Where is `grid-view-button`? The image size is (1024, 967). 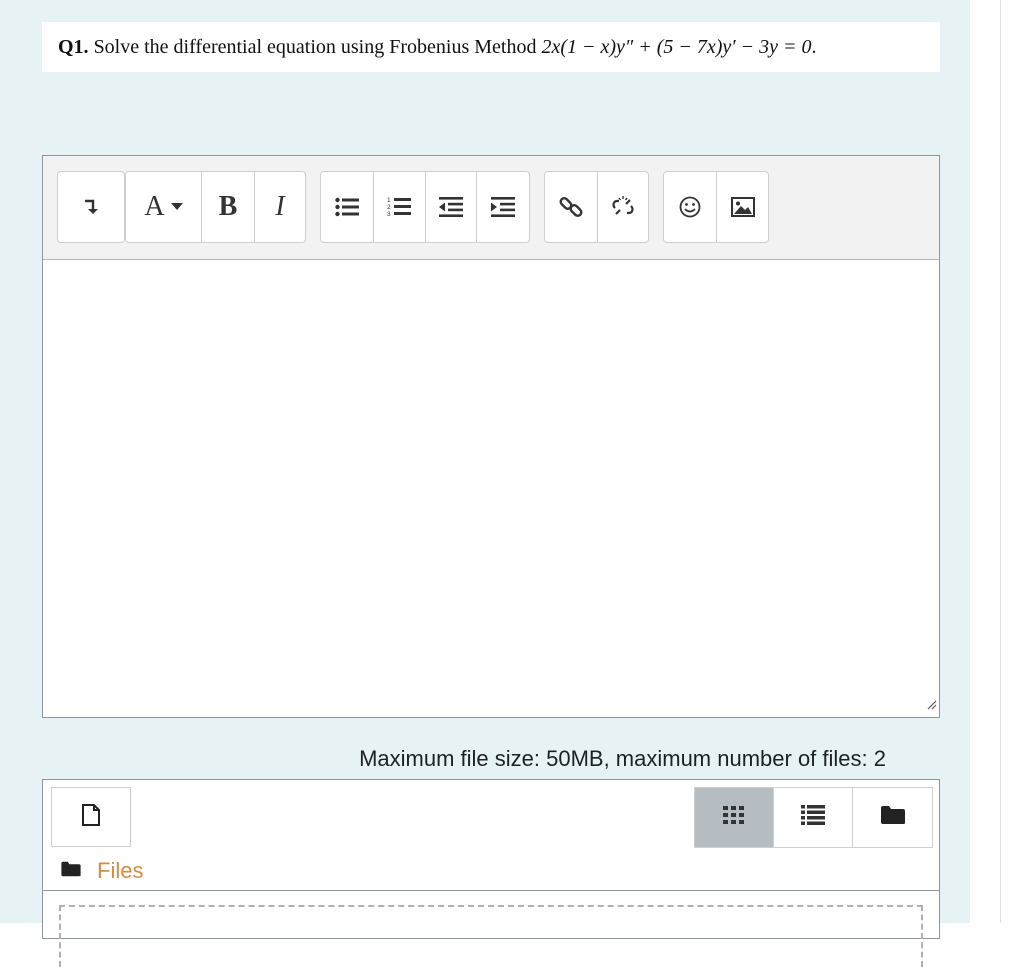
grid-view-button is located at coordinates (734, 817).